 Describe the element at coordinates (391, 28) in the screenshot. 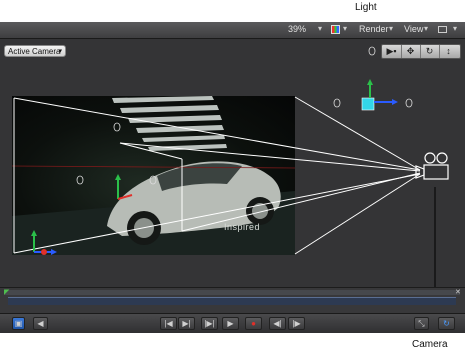

I see `render-chevron-icon: ▾` at that location.